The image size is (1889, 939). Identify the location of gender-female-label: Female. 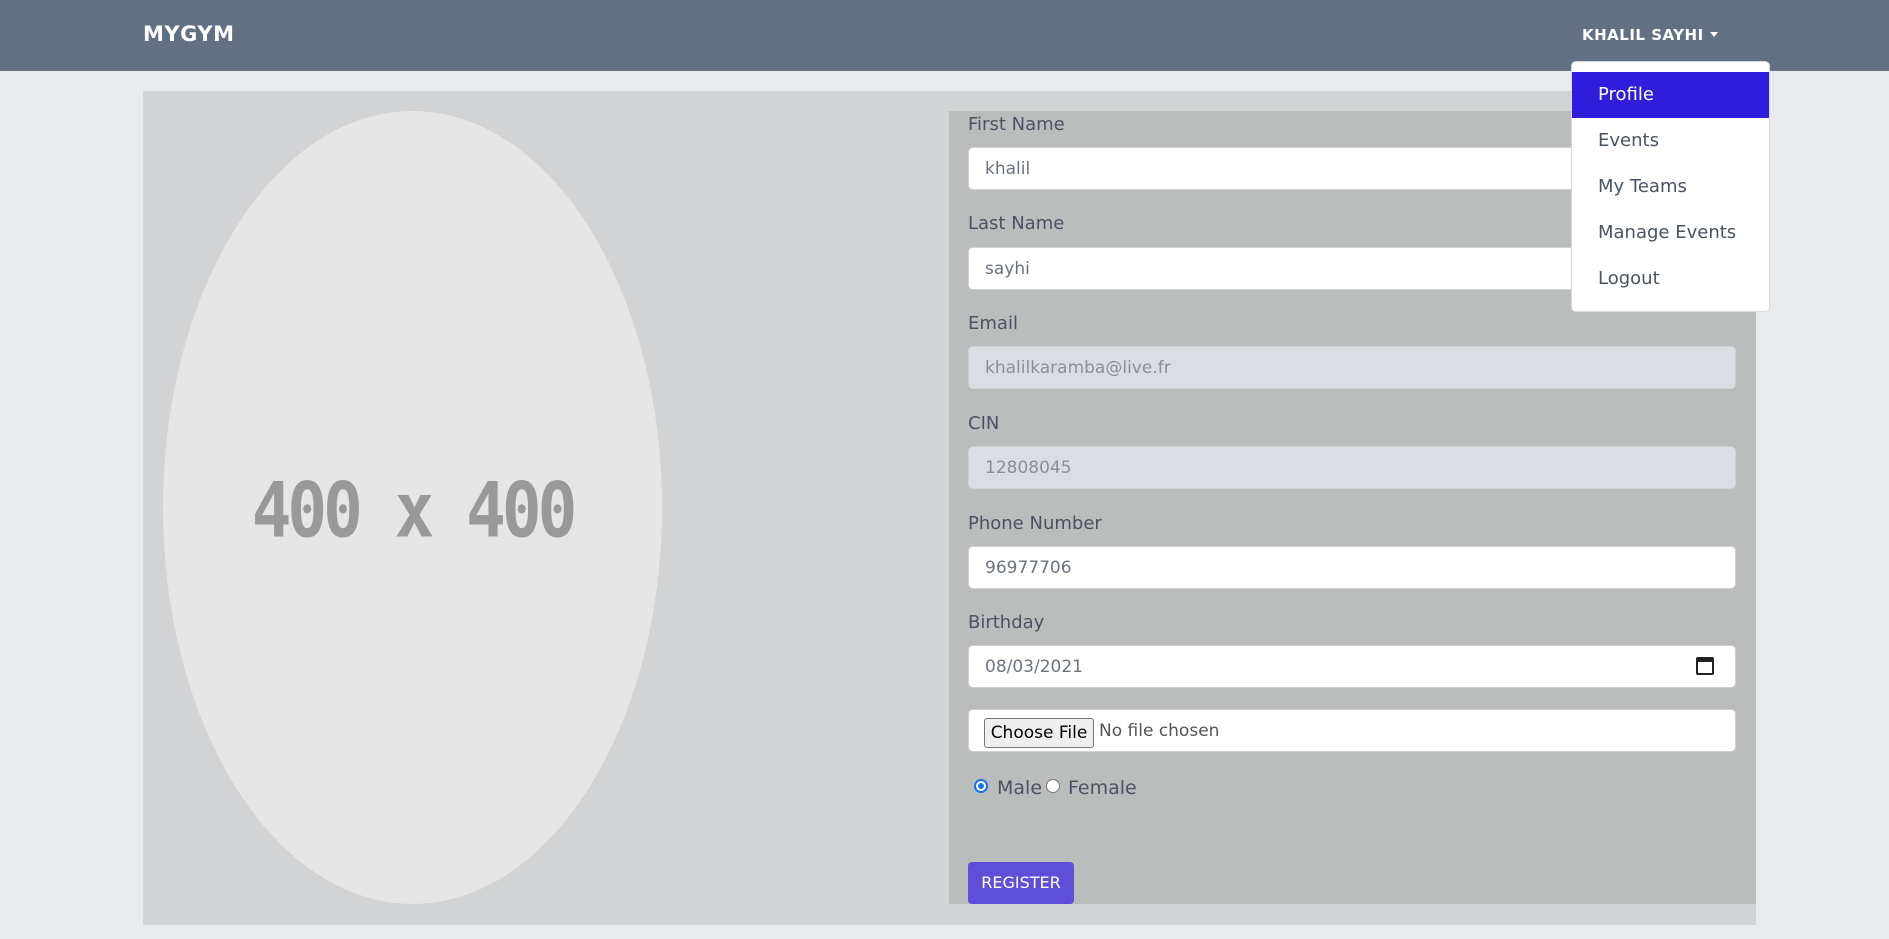
(1102, 788).